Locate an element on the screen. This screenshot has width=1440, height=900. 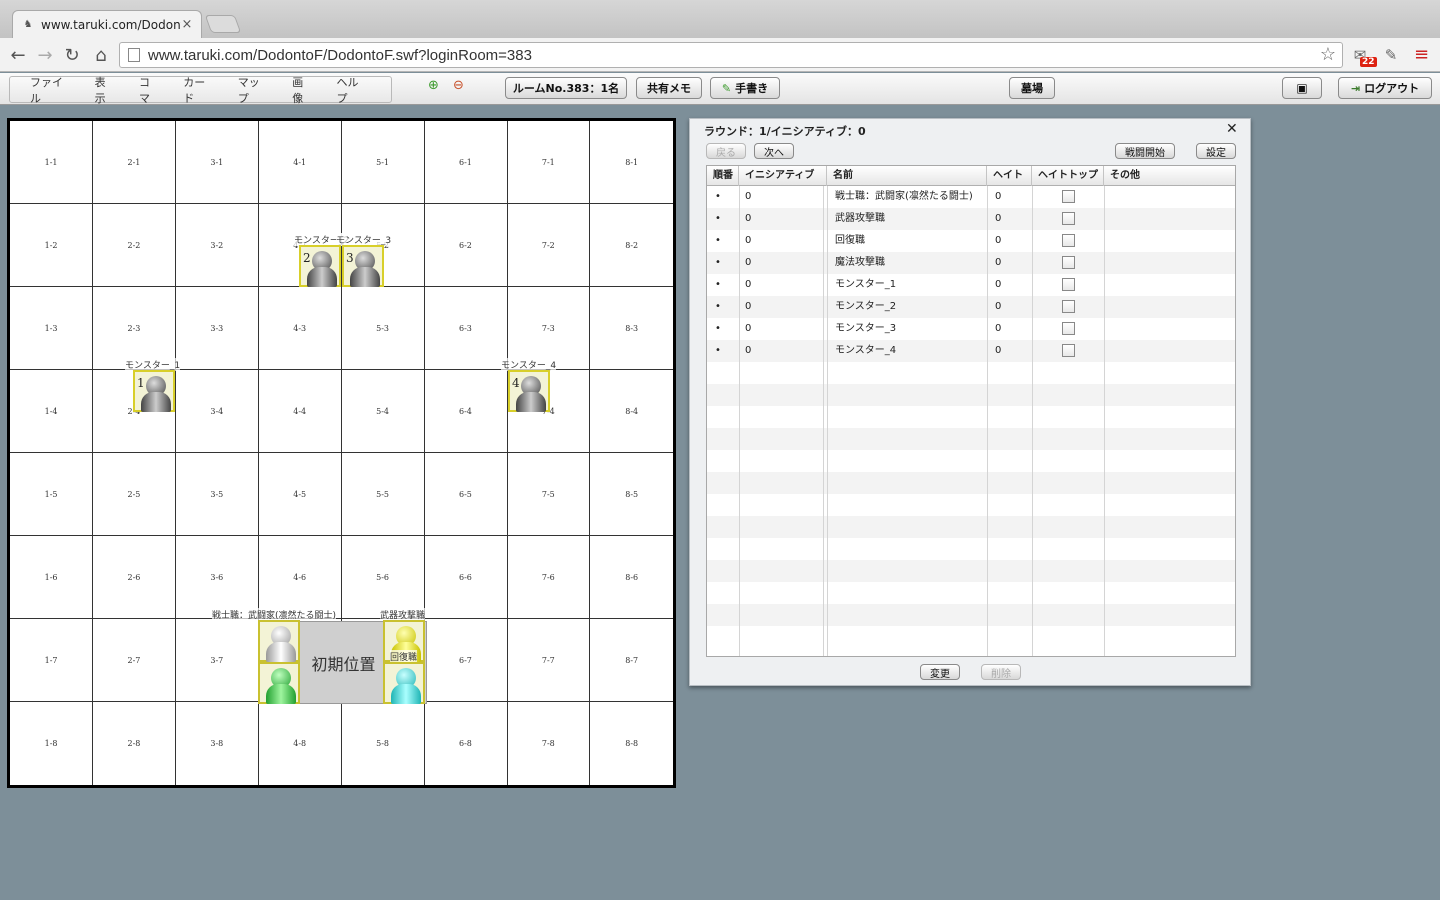
table-row: • 0 回復職 0 is located at coordinates (971, 241).